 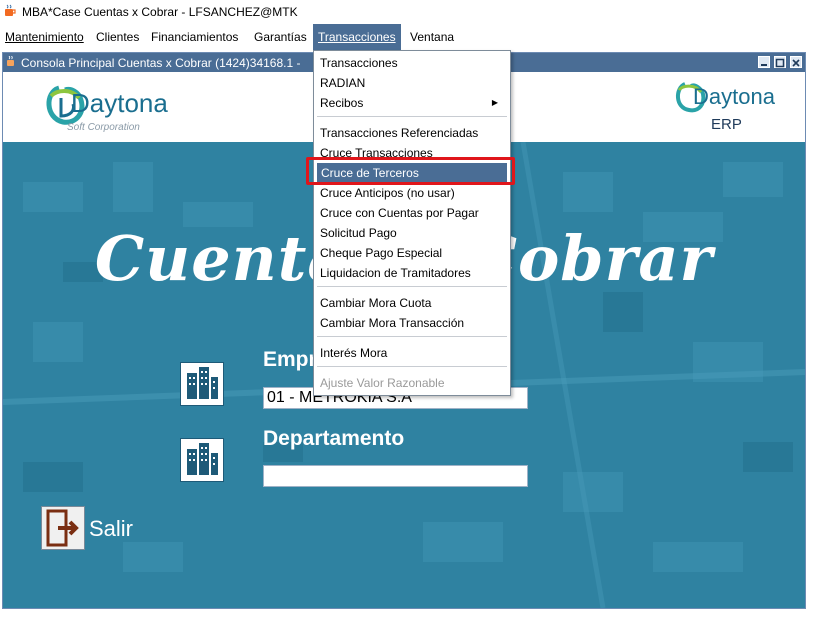 I want to click on salir-button, so click(x=63, y=528).